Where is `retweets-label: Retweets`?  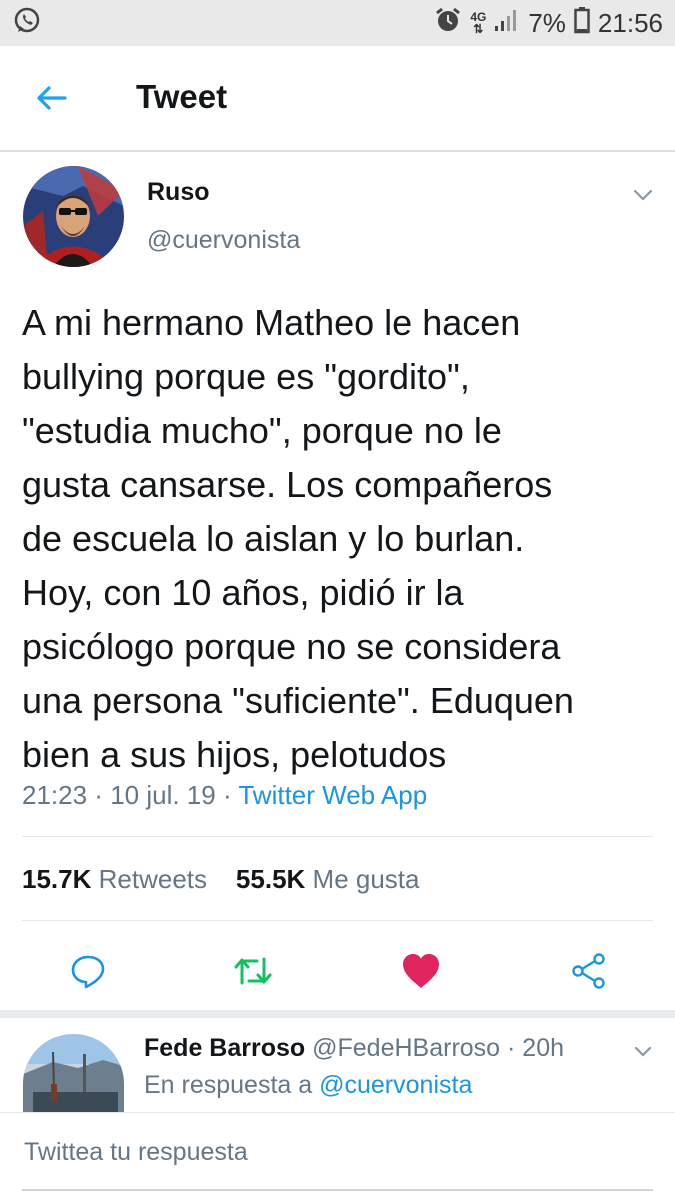
retweets-label: Retweets is located at coordinates (153, 879).